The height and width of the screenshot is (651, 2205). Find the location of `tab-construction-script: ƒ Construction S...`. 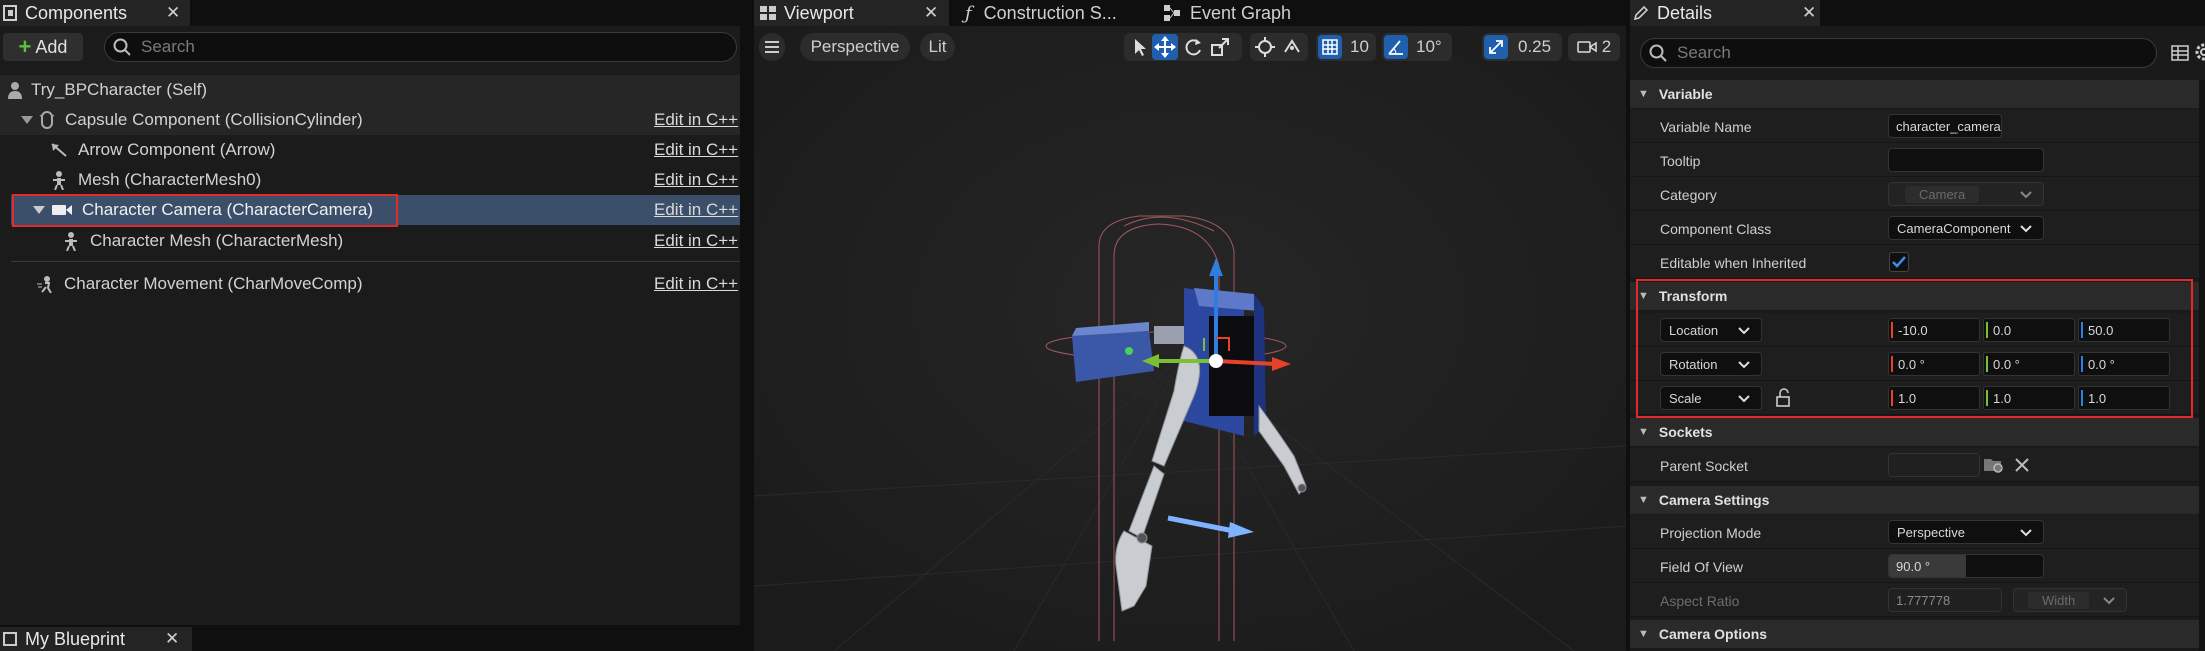

tab-construction-script: ƒ Construction S... is located at coordinates (1051, 13).